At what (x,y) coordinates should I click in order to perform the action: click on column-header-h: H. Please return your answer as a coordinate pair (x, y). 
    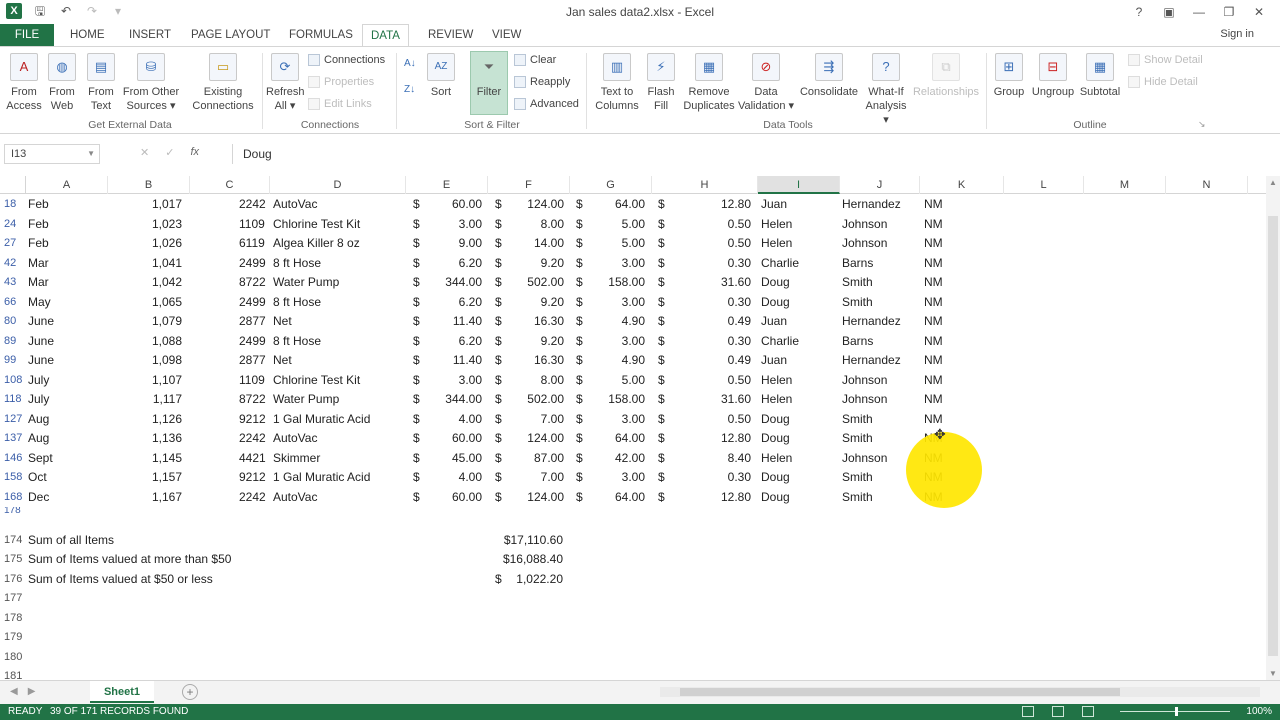
    Looking at the image, I should click on (705, 185).